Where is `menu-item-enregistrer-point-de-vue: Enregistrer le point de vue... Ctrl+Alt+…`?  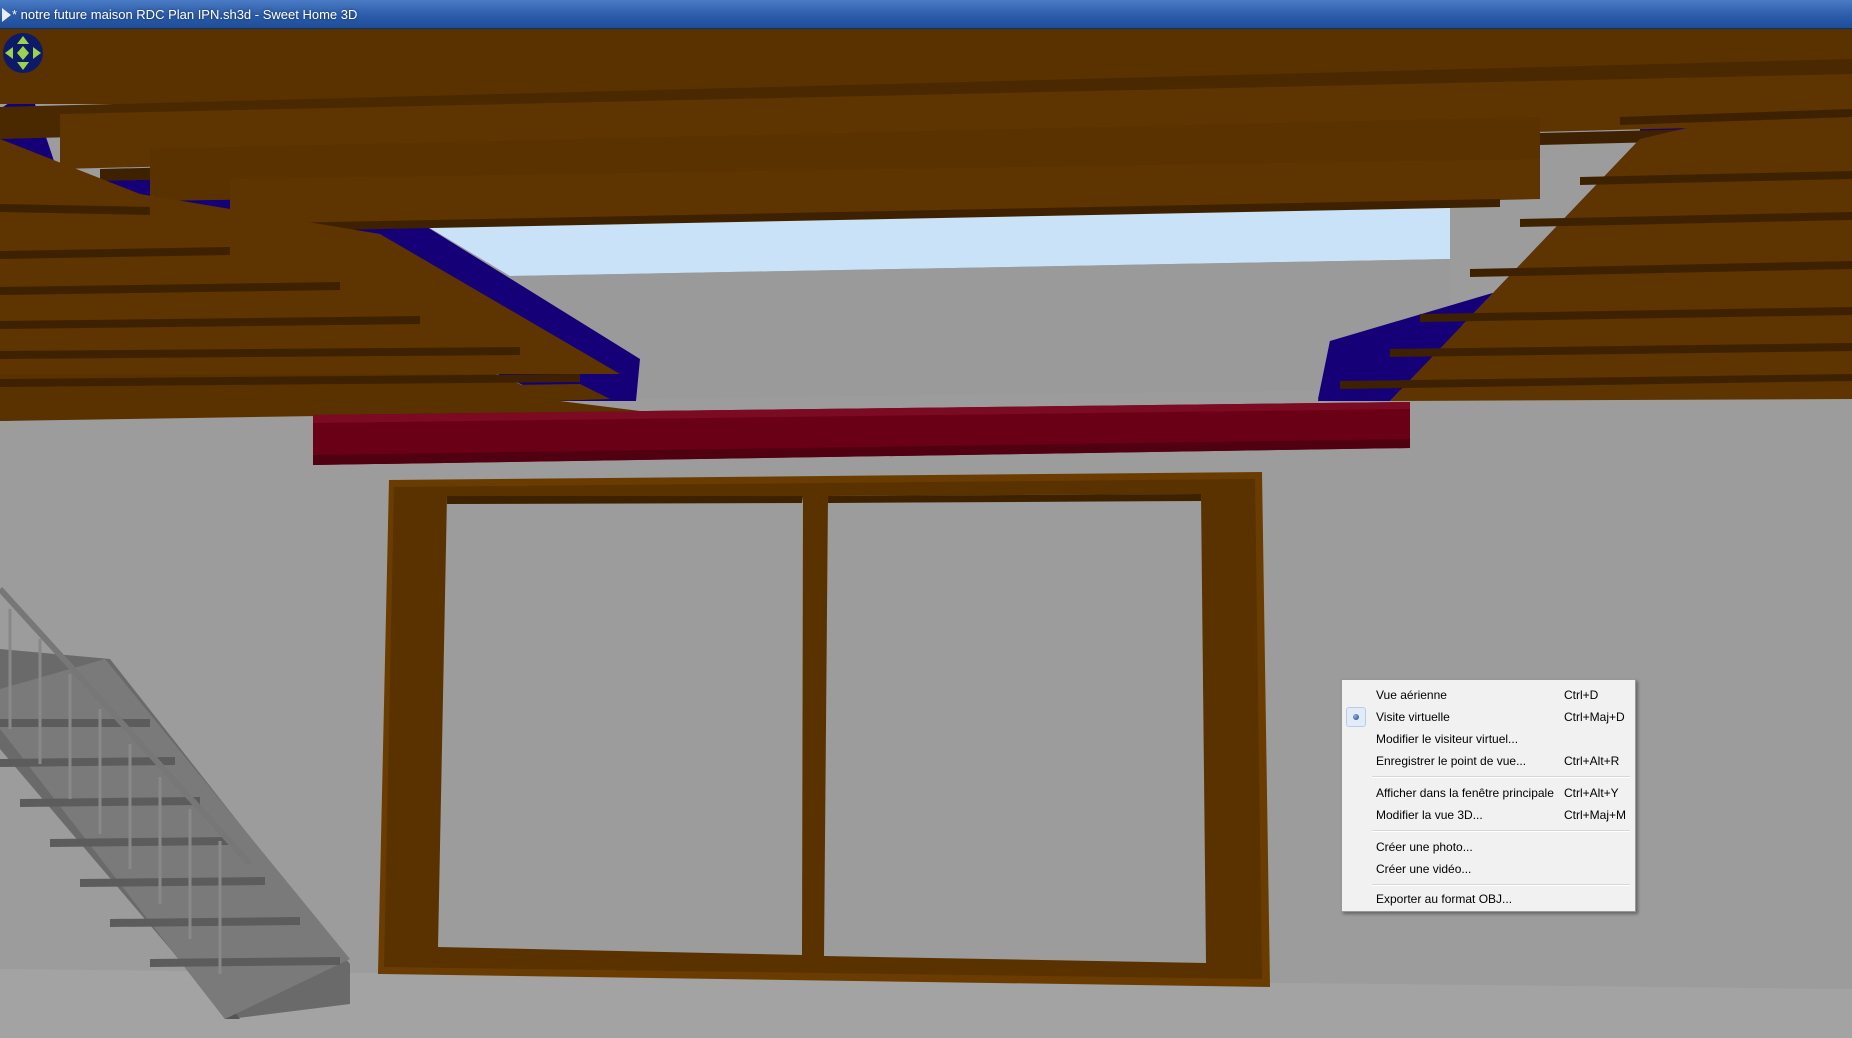
menu-item-enregistrer-point-de-vue: Enregistrer le point de vue... Ctrl+Alt+… is located at coordinates (1488, 761).